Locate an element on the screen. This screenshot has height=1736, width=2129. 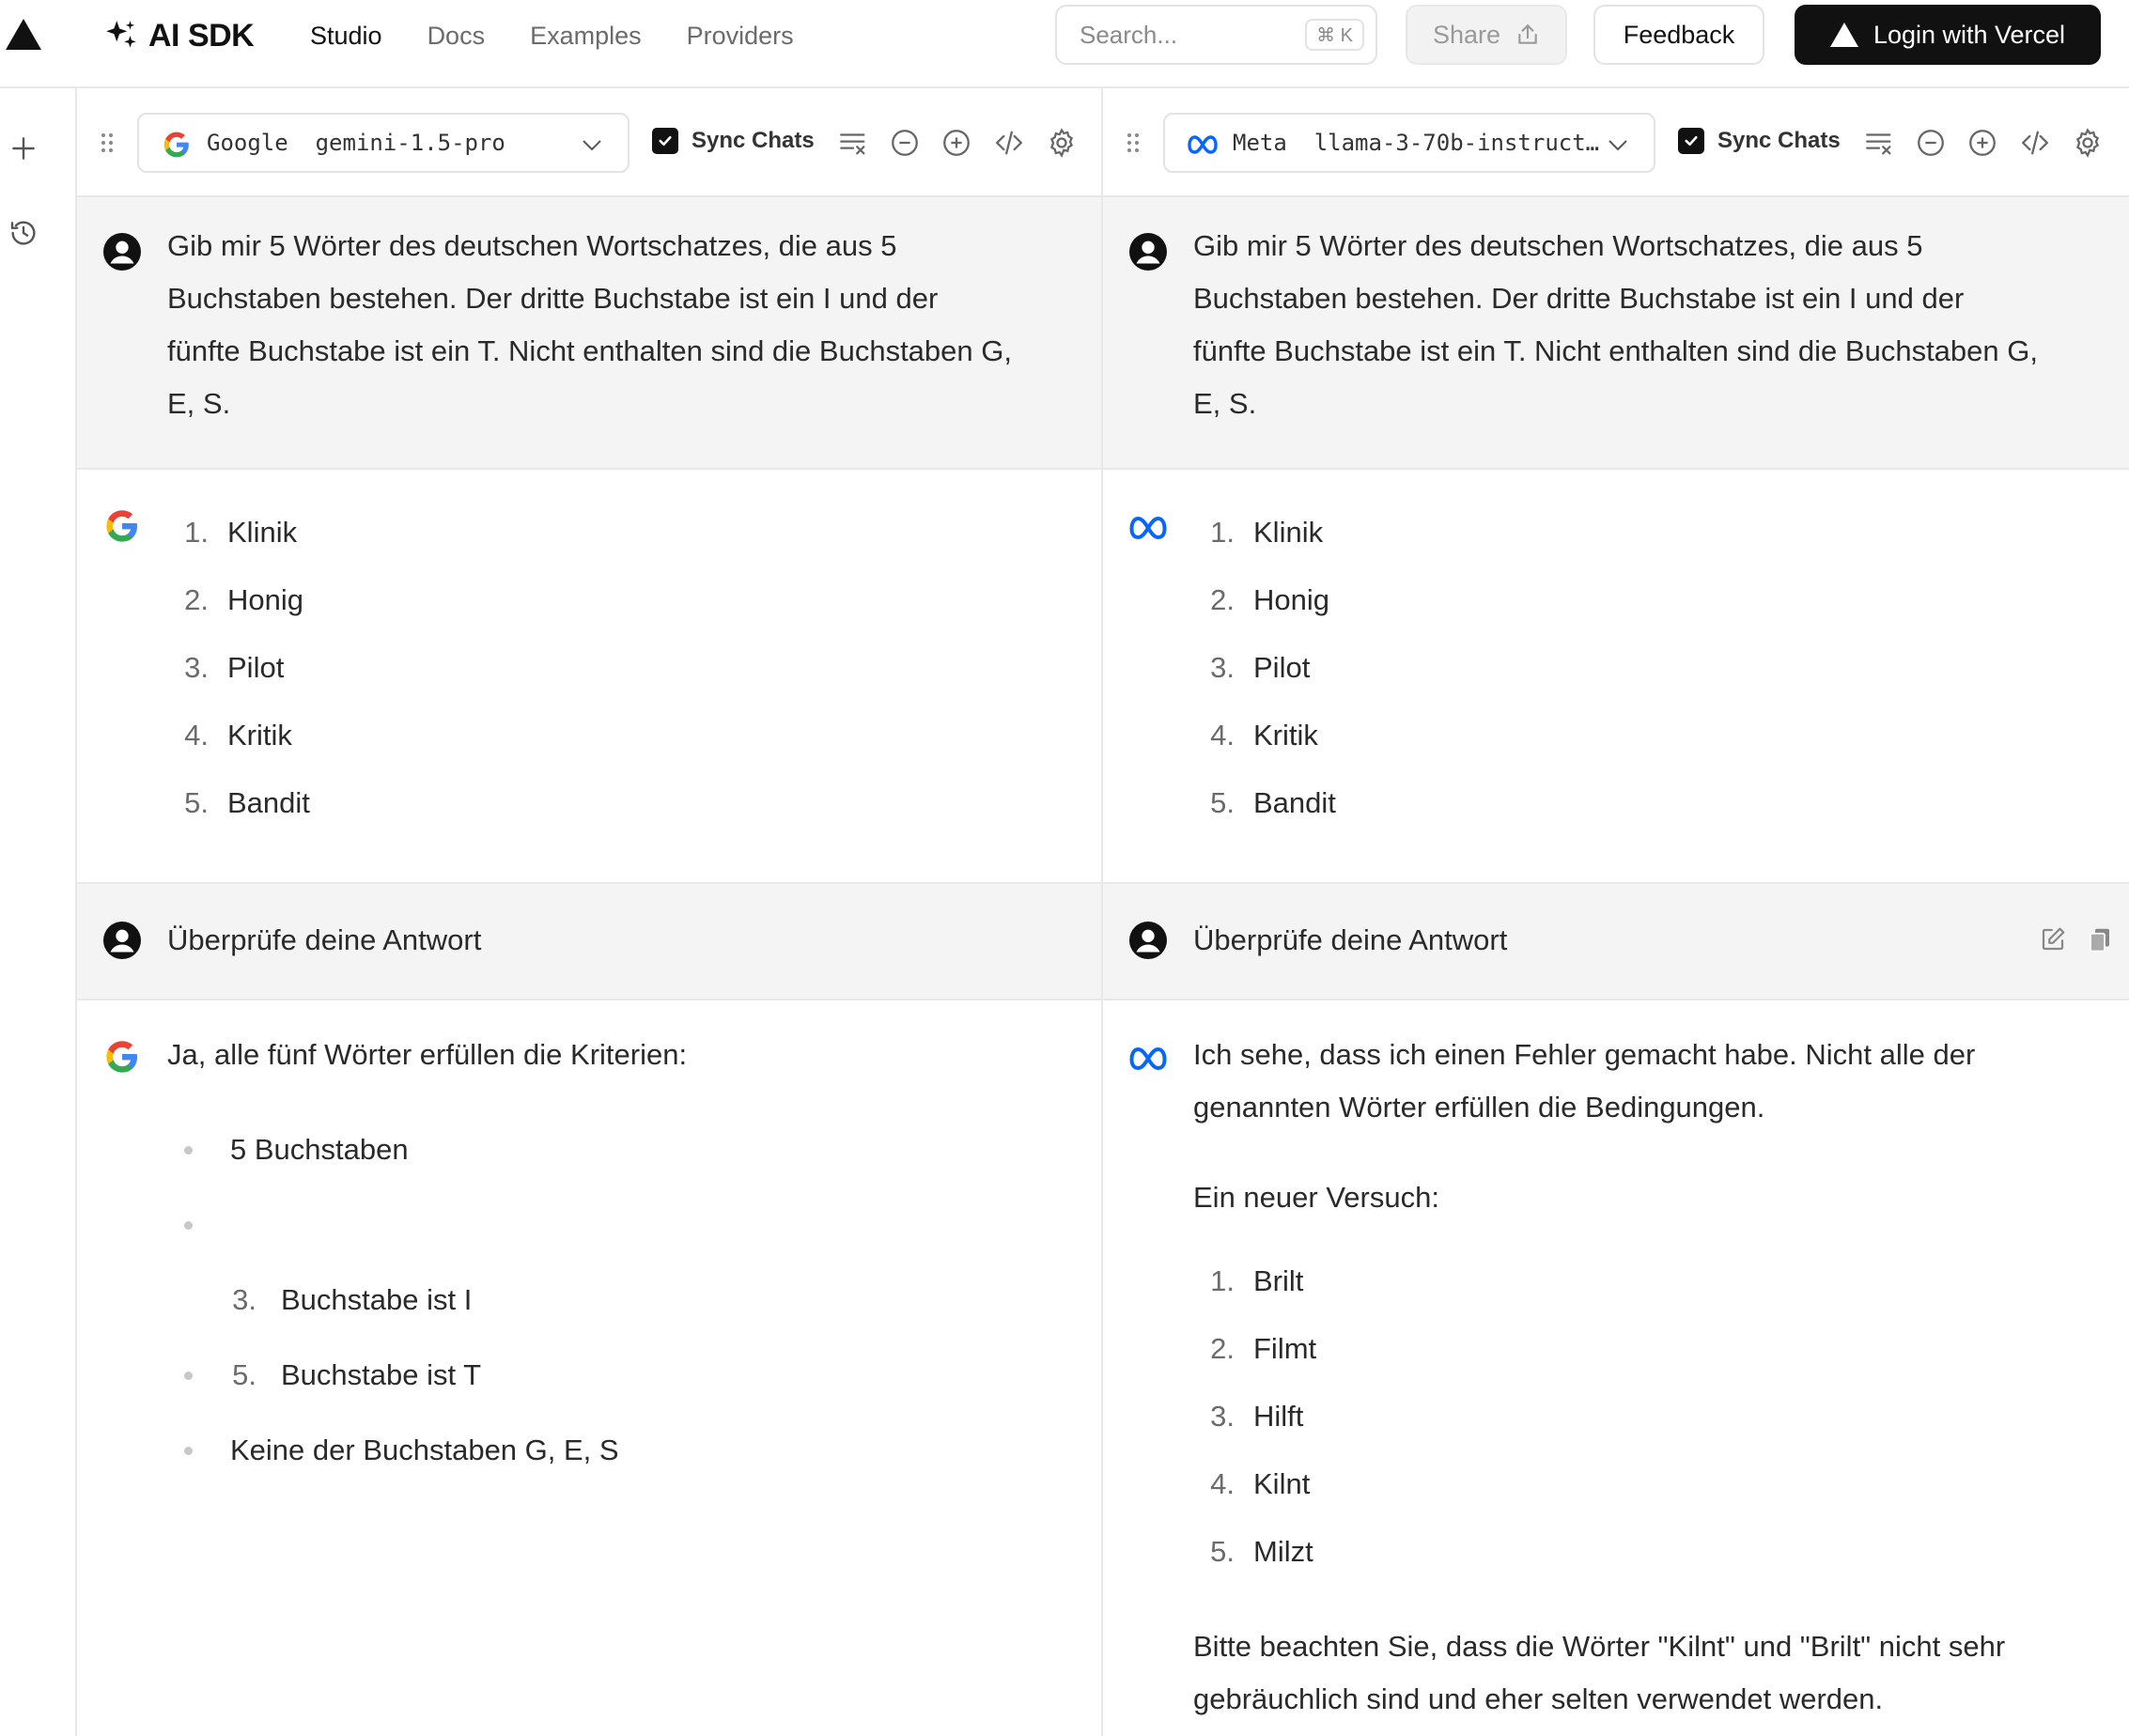
list-text: Buchstabe ist T is located at coordinates (382, 1374).